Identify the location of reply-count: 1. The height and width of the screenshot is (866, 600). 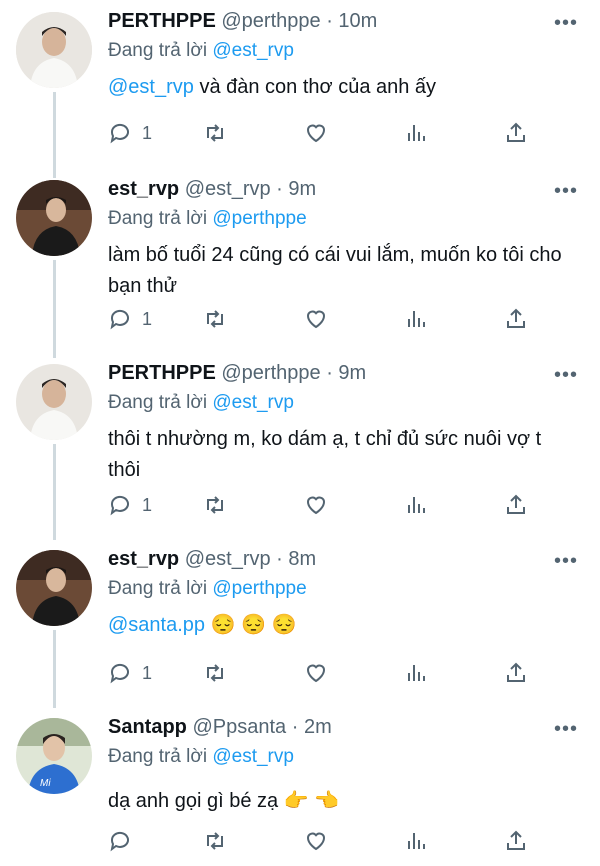
(147, 672).